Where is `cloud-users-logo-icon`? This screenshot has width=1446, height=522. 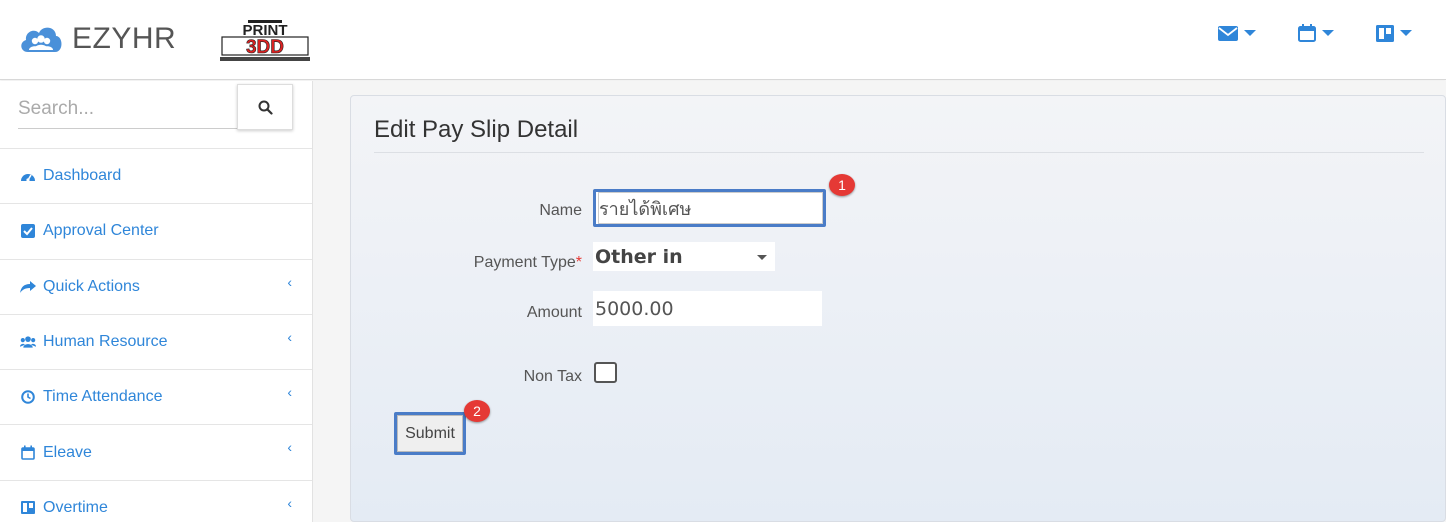 cloud-users-logo-icon is located at coordinates (41, 39).